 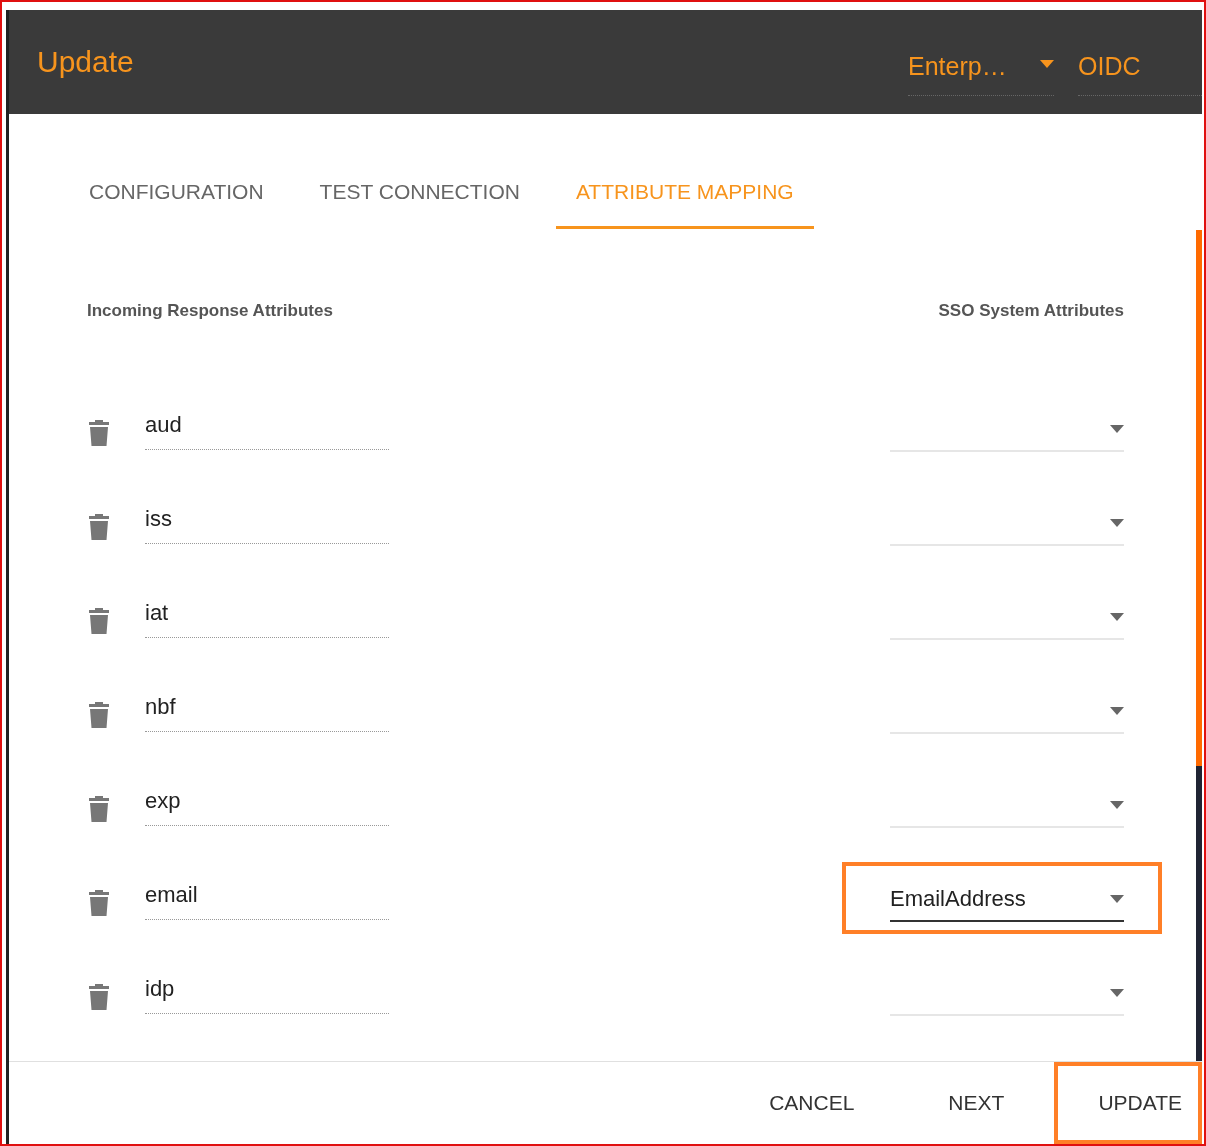 What do you see at coordinates (1031, 311) in the screenshot?
I see `column-heading: SSO System Attributes` at bounding box center [1031, 311].